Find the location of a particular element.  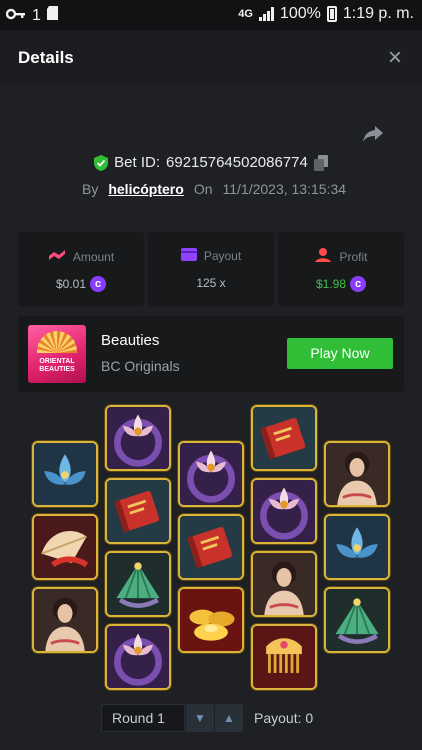

round-select: Round 1 is located at coordinates (143, 718).